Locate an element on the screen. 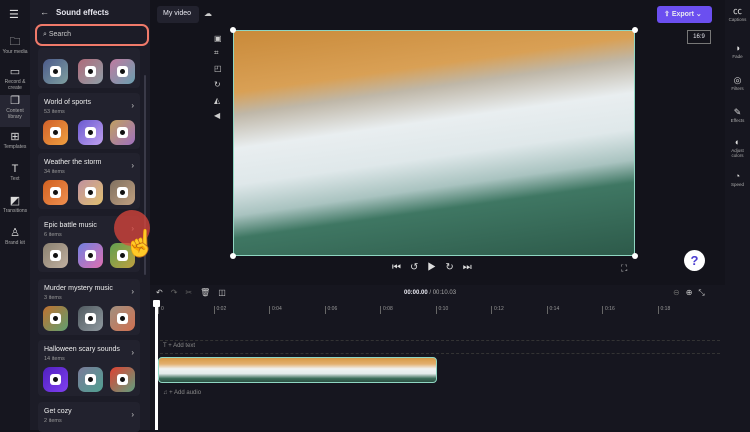 The image size is (750, 432). rotate-icon: ↻ is located at coordinates (217, 84).